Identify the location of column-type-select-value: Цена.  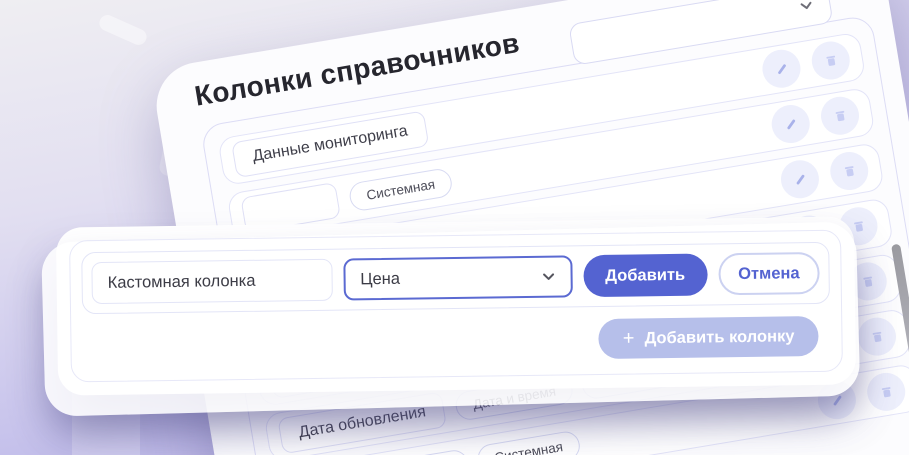
(380, 278).